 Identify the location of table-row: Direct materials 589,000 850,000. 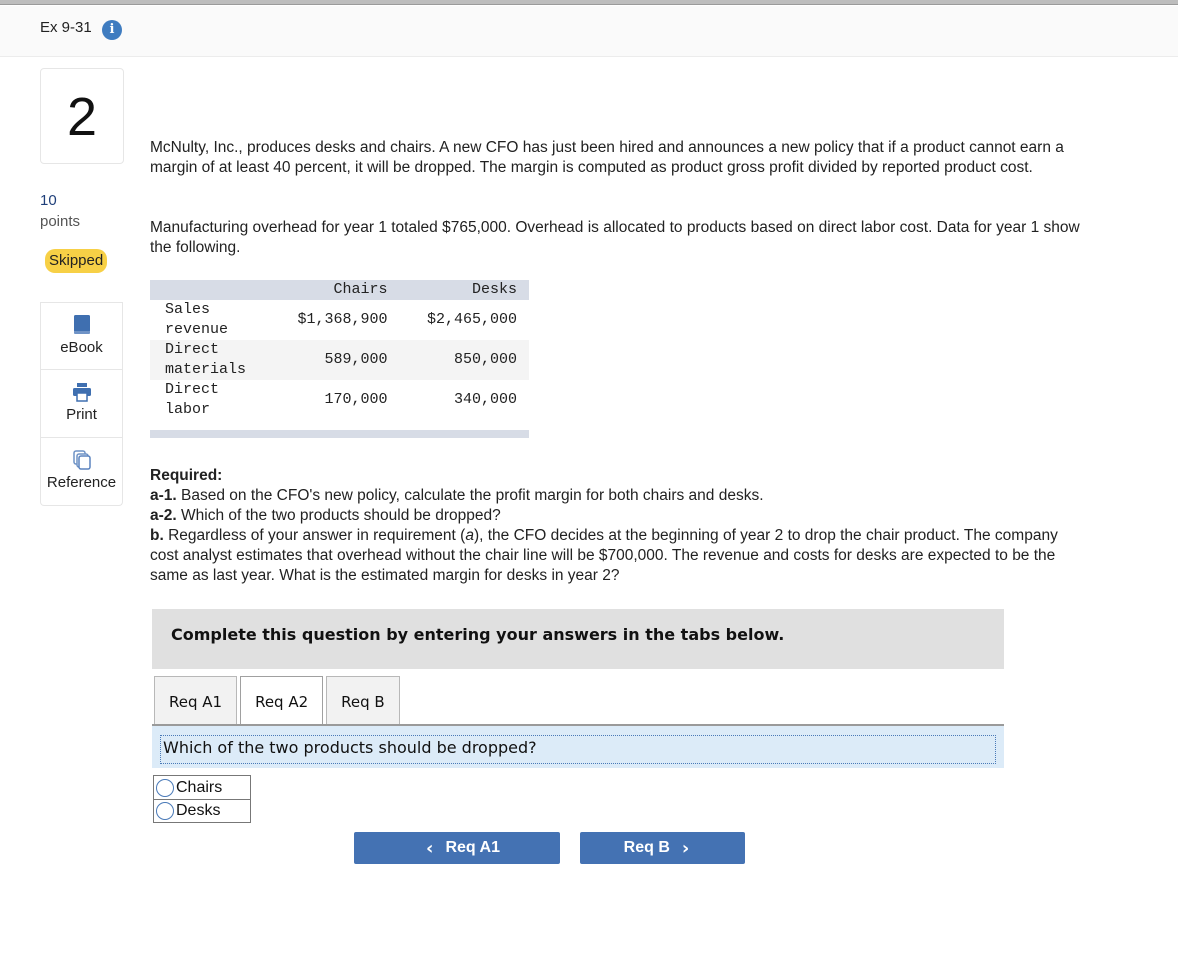
(339, 360).